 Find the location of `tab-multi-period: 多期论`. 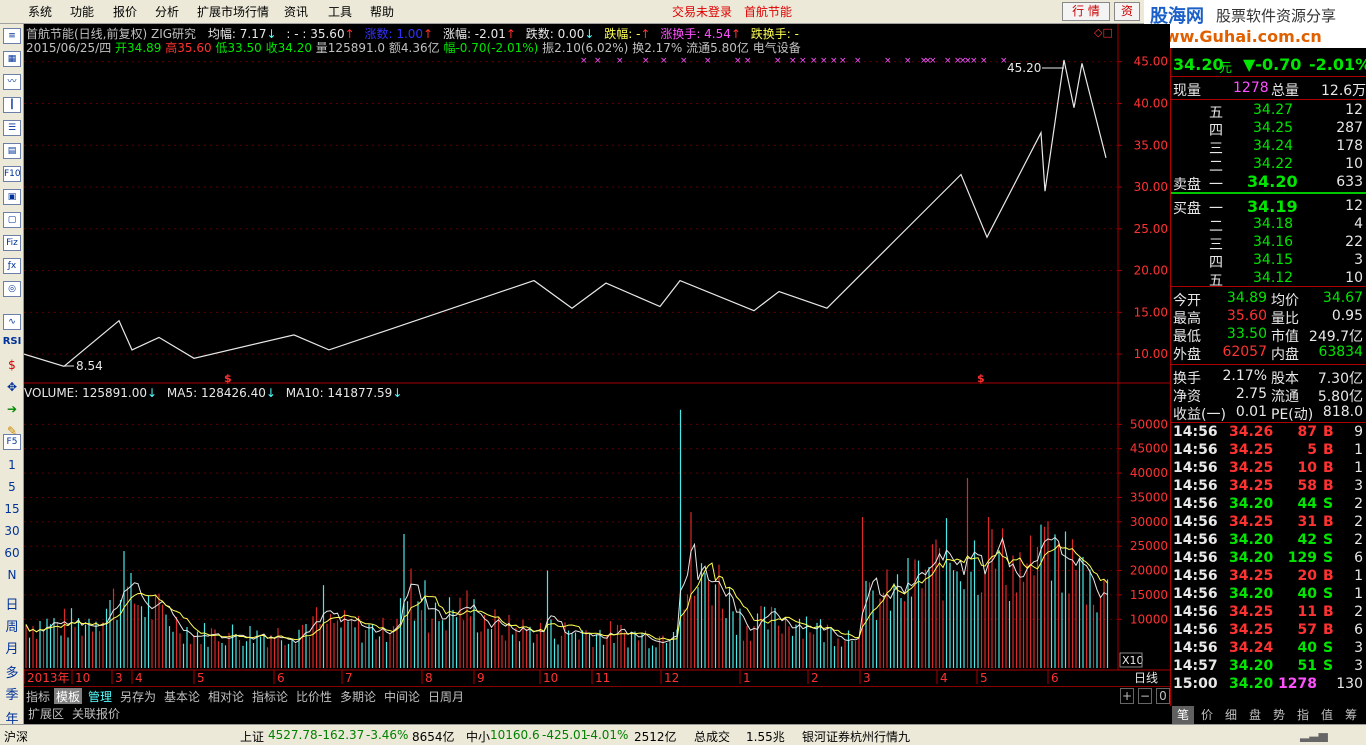

tab-multi-period: 多期论 is located at coordinates (358, 696).